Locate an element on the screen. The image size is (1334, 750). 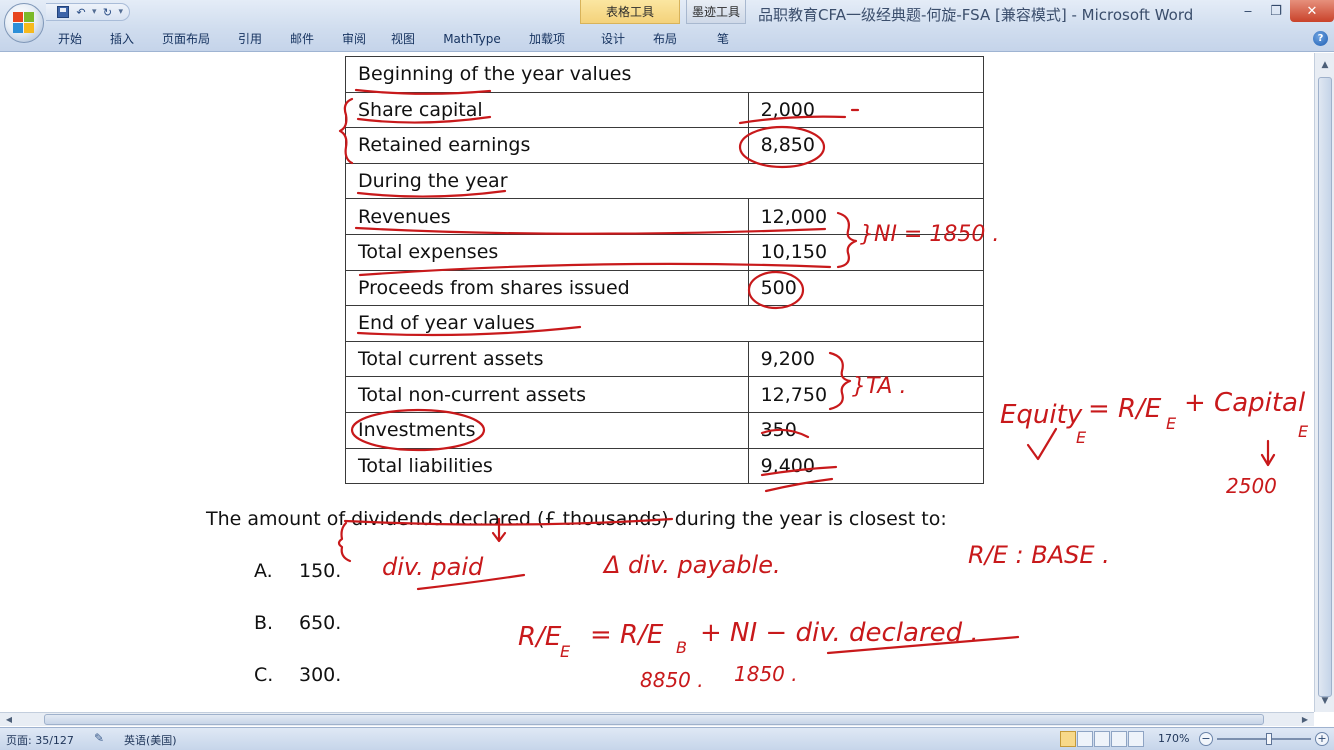
tab-design: 设计 is located at coordinates (613, 39).